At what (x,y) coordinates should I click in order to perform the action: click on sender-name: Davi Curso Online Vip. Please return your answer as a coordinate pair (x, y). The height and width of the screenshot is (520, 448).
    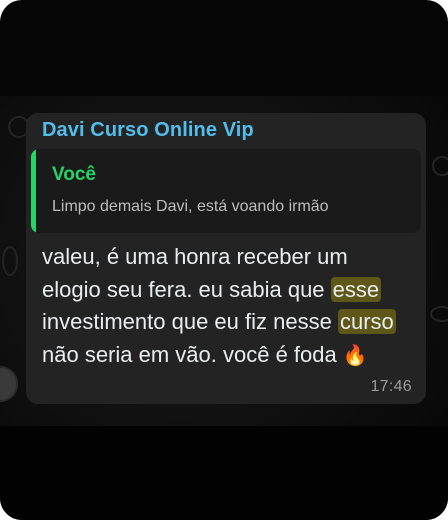
    Looking at the image, I should click on (148, 130).